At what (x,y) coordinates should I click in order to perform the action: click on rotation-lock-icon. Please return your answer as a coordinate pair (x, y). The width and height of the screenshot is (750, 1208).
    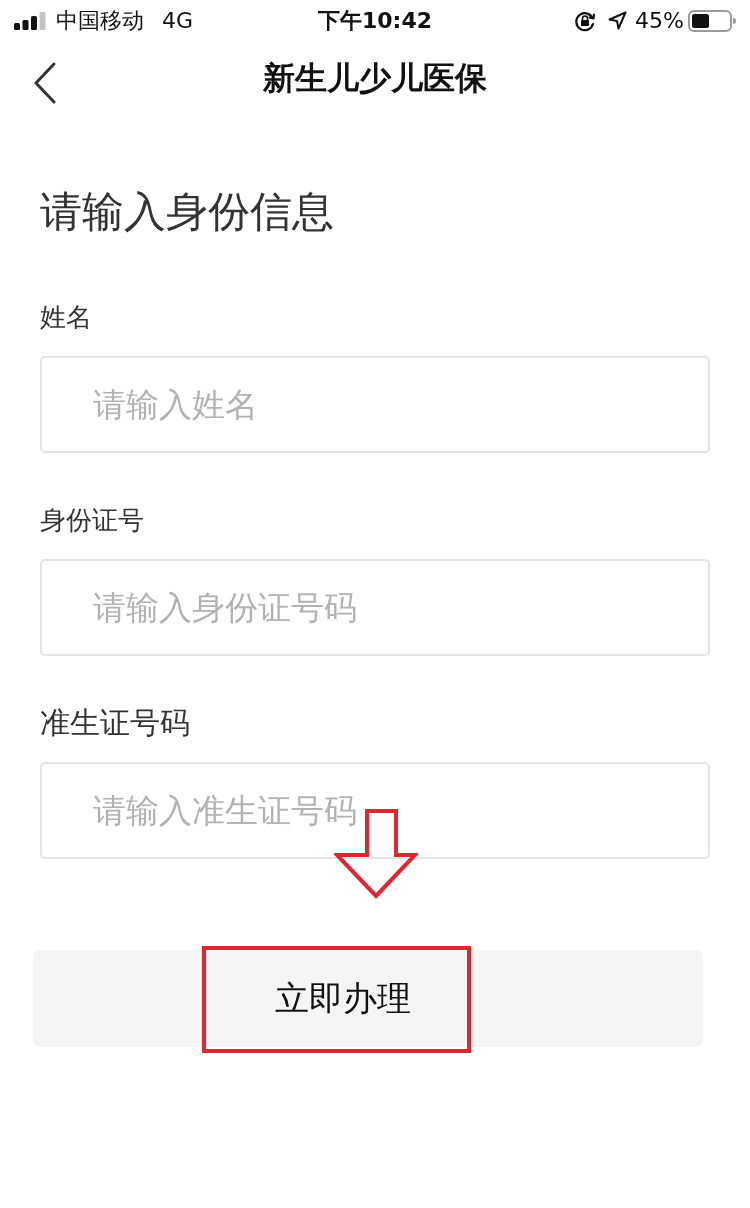
    Looking at the image, I should click on (585, 20).